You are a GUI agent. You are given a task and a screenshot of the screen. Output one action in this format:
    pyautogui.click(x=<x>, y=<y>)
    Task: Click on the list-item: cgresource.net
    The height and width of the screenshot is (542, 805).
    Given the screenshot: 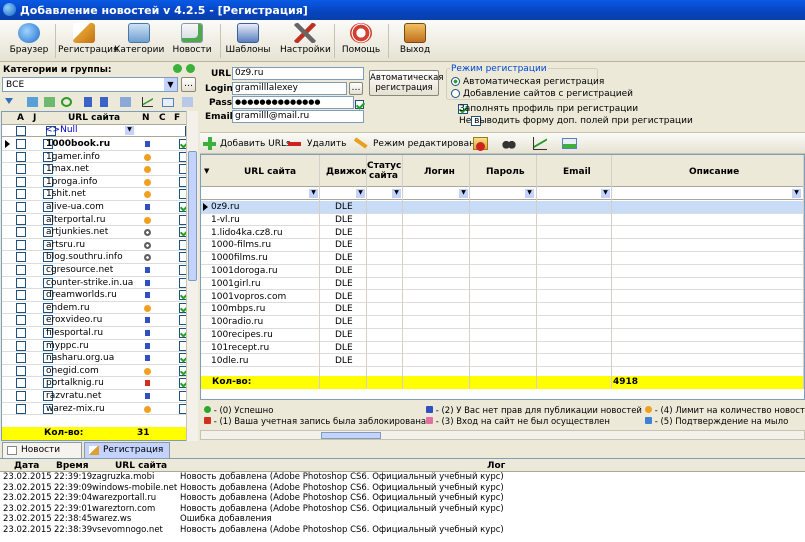 What is the action you would take?
    pyautogui.click(x=95, y=270)
    